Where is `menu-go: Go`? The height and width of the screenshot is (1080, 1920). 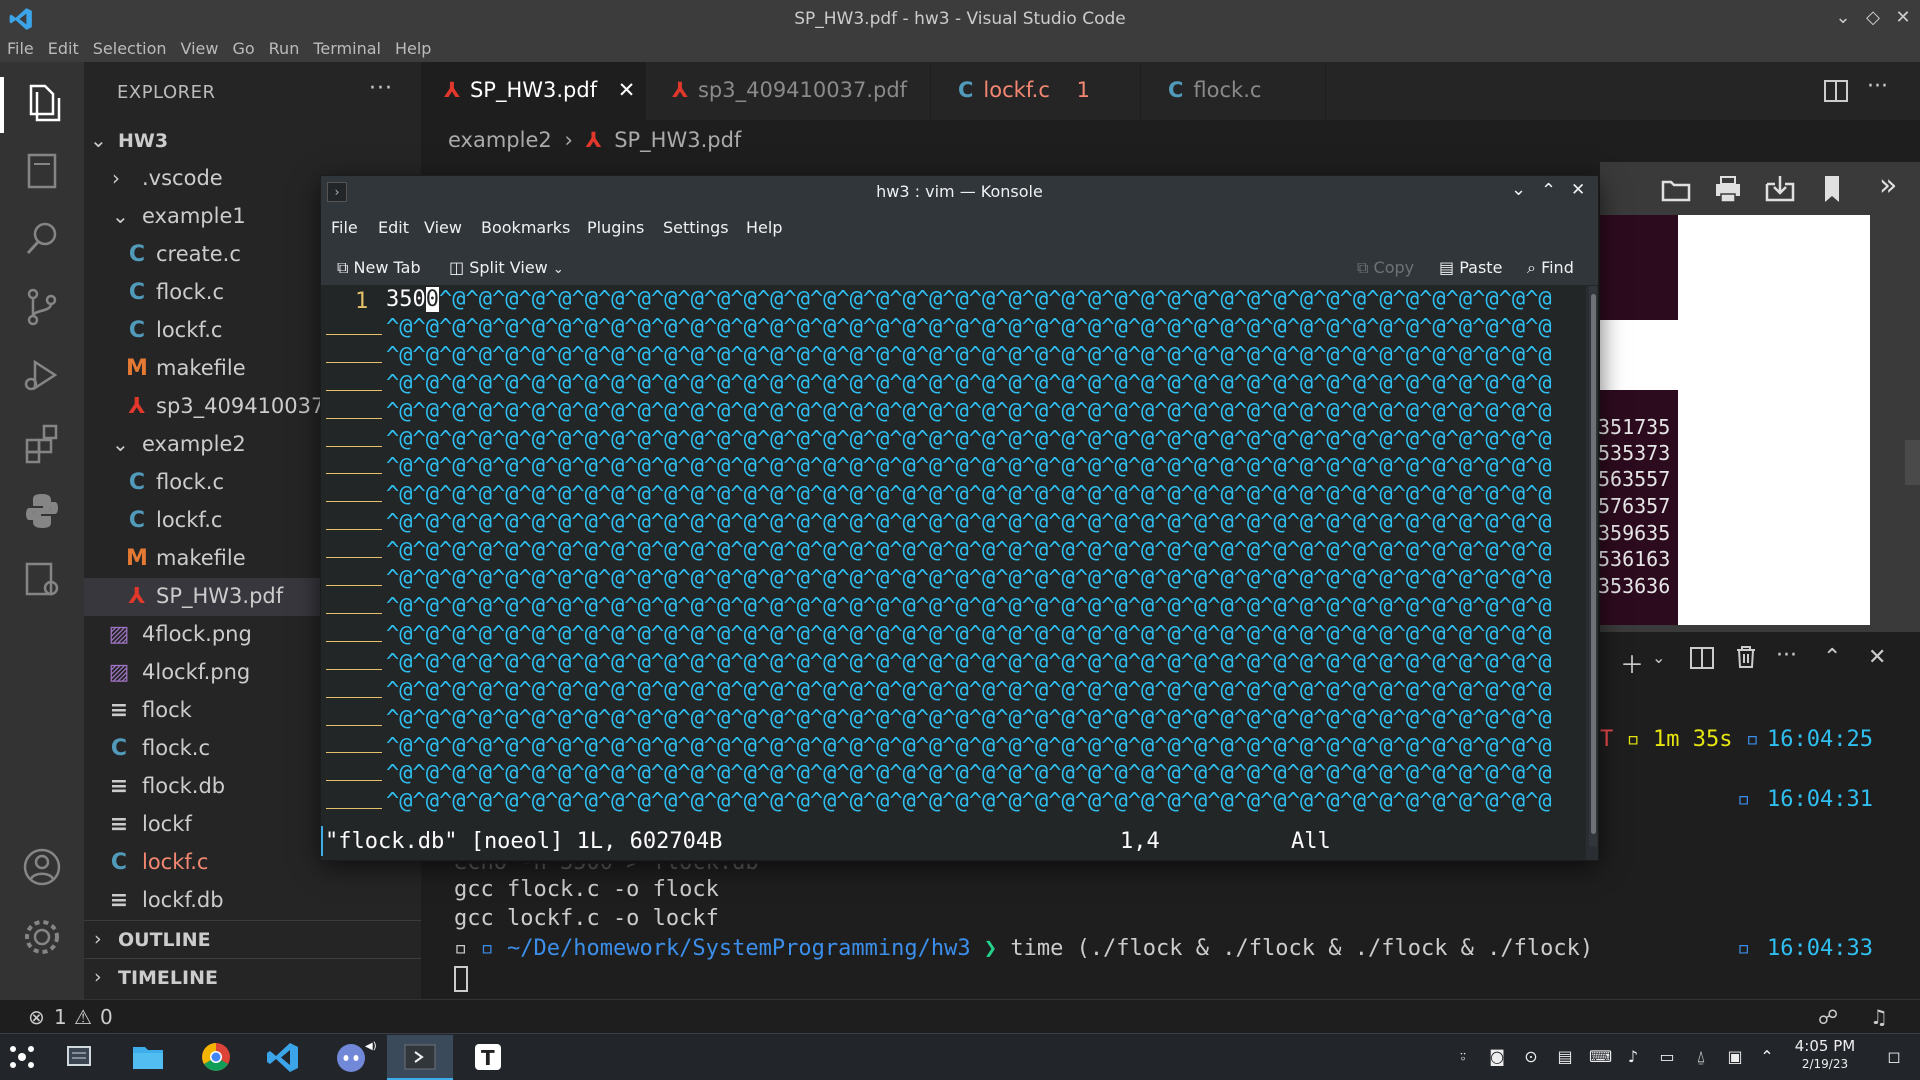 menu-go: Go is located at coordinates (243, 48).